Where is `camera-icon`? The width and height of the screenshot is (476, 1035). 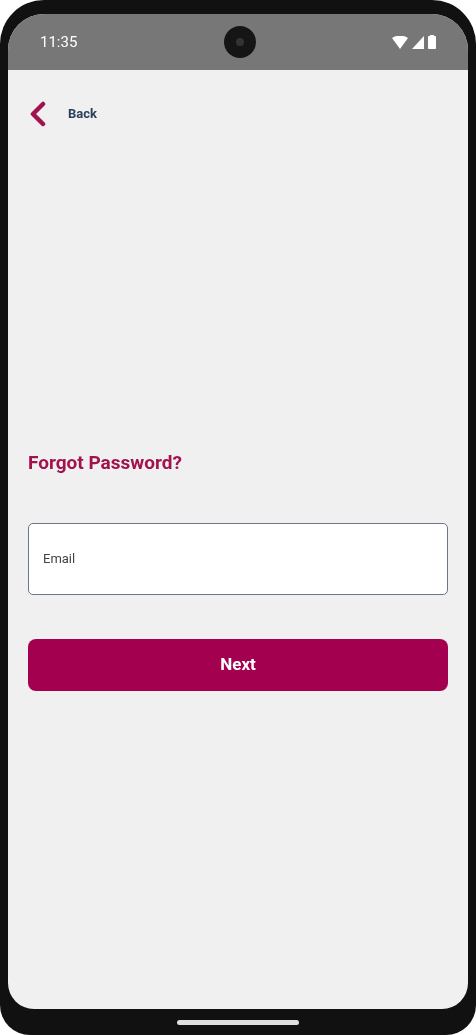 camera-icon is located at coordinates (240, 42).